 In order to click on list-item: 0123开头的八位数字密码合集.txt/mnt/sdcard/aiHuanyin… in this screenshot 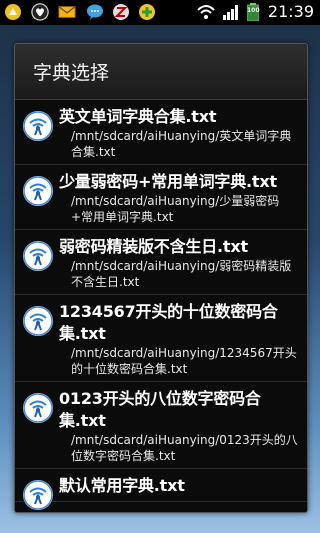, I will do `click(161, 425)`.